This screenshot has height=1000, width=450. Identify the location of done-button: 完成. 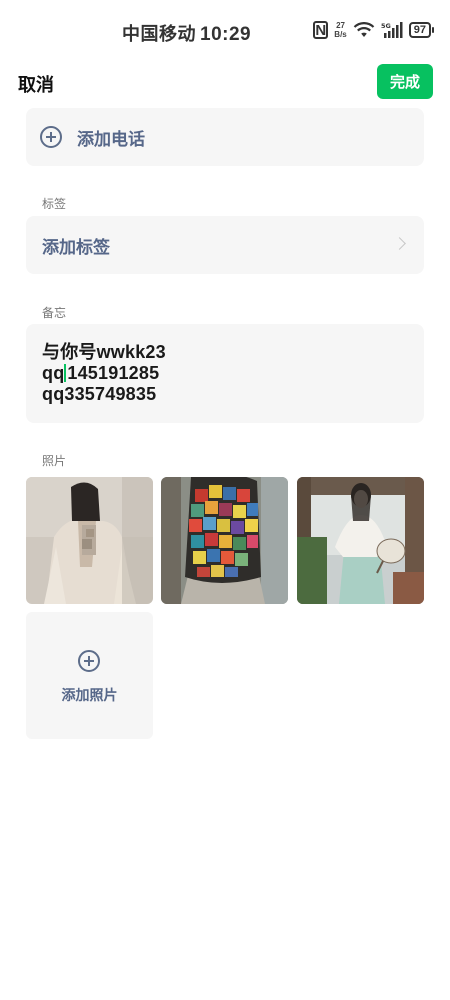
(405, 81).